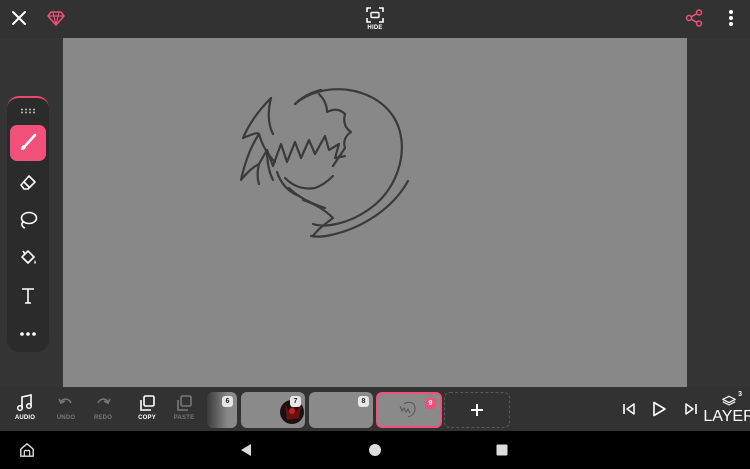 Image resolution: width=750 pixels, height=469 pixels. Describe the element at coordinates (726, 416) in the screenshot. I see `layer-label: LAYER` at that location.